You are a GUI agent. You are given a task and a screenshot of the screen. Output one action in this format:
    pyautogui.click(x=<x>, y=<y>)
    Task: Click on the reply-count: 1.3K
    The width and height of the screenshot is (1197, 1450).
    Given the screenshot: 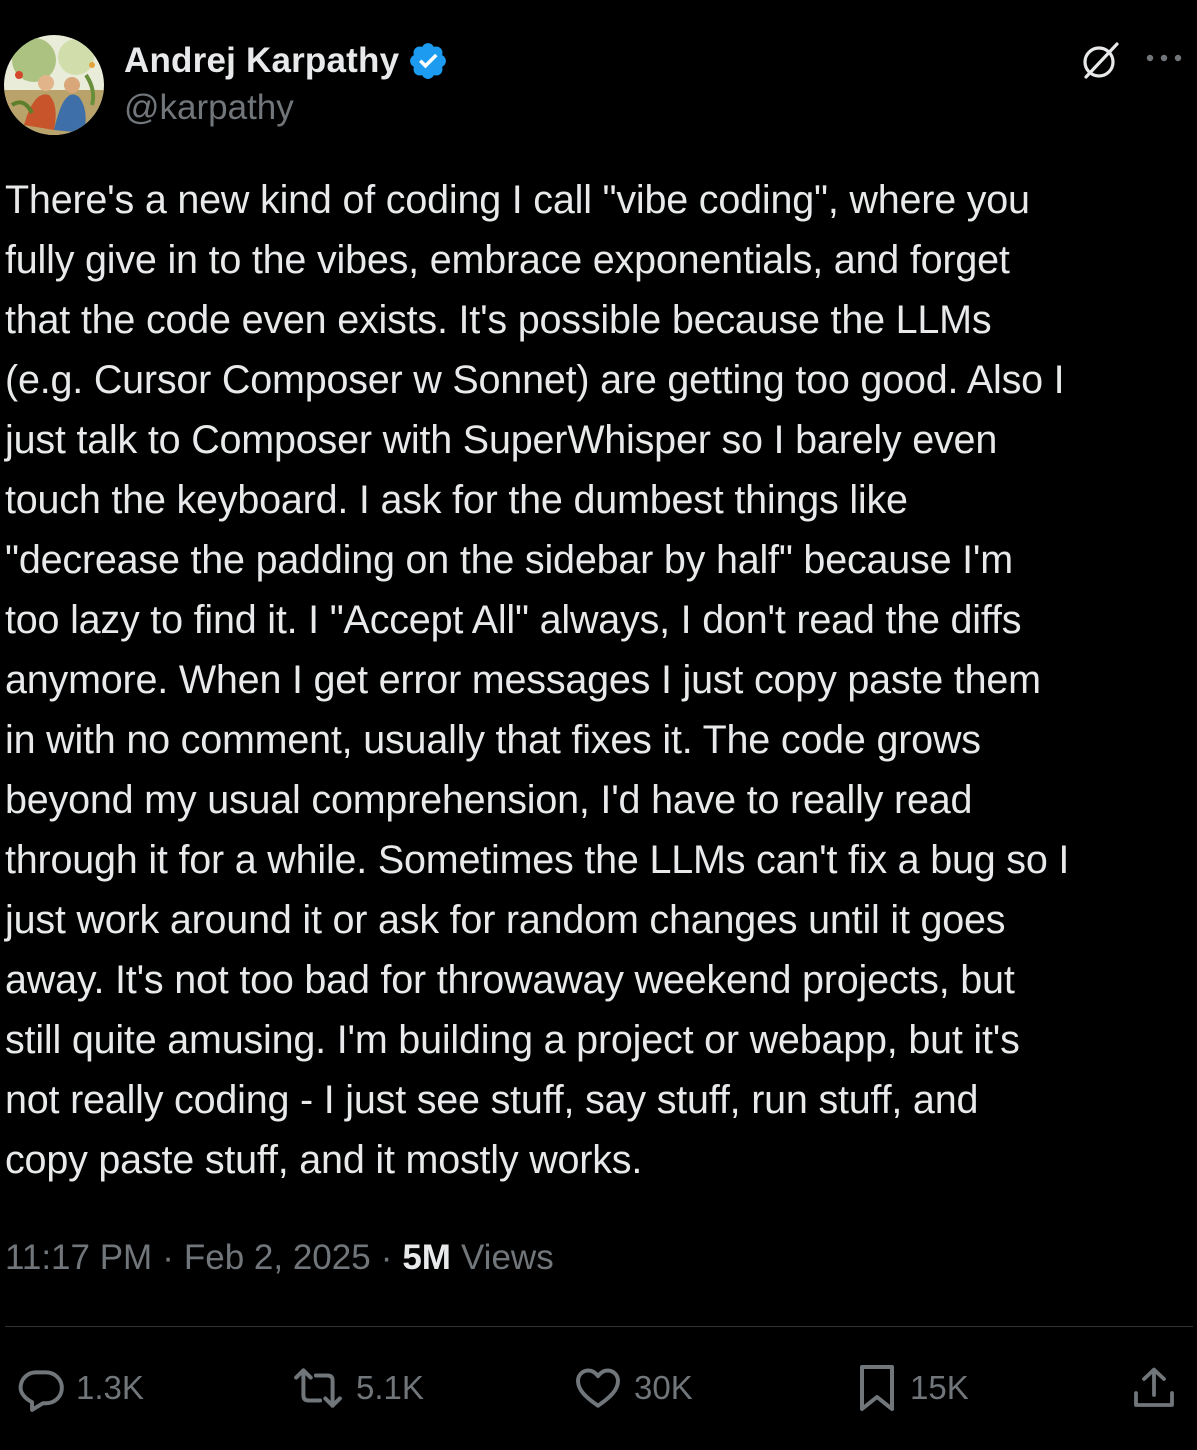 What is the action you would take?
    pyautogui.click(x=110, y=1387)
    